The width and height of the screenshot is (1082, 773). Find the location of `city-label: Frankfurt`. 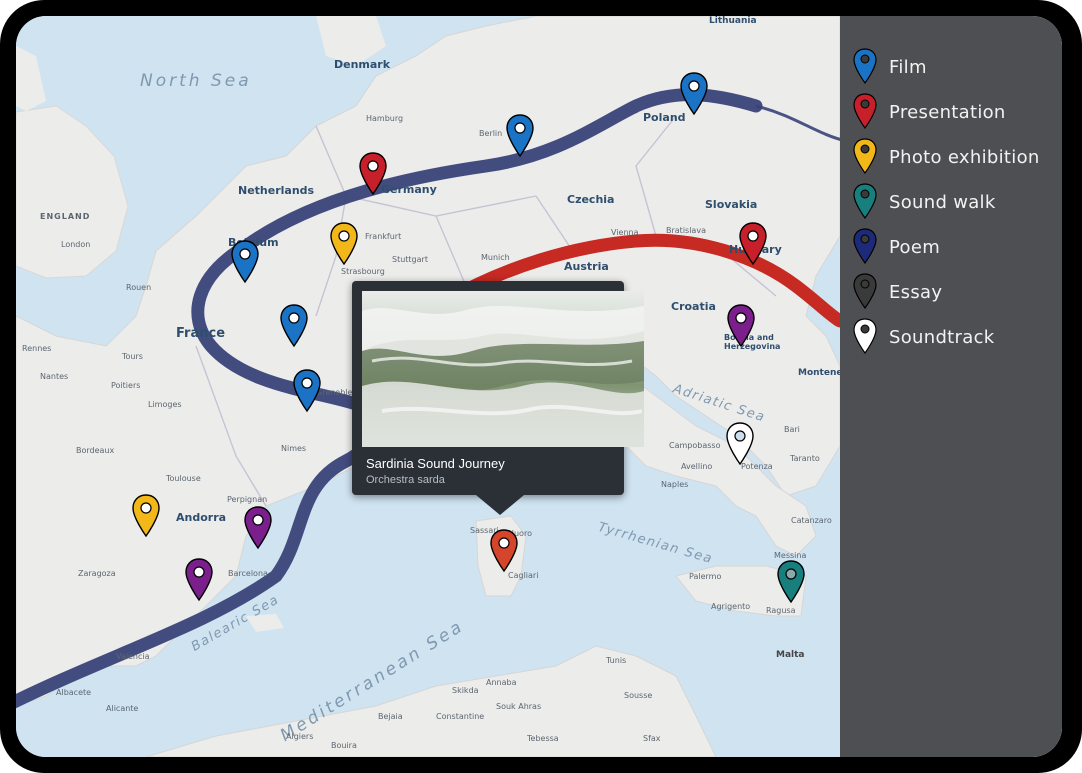

city-label: Frankfurt is located at coordinates (383, 236).